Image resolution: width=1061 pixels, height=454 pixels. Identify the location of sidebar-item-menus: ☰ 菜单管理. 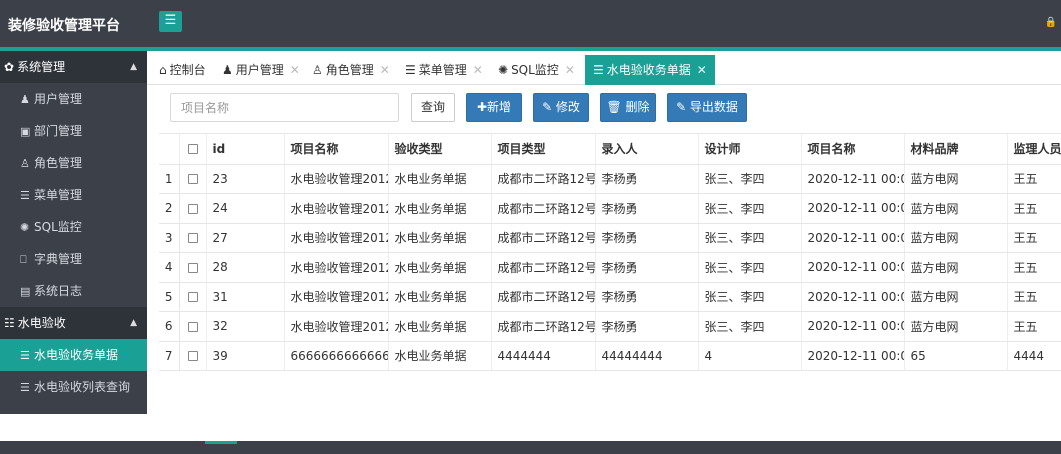
(73, 195).